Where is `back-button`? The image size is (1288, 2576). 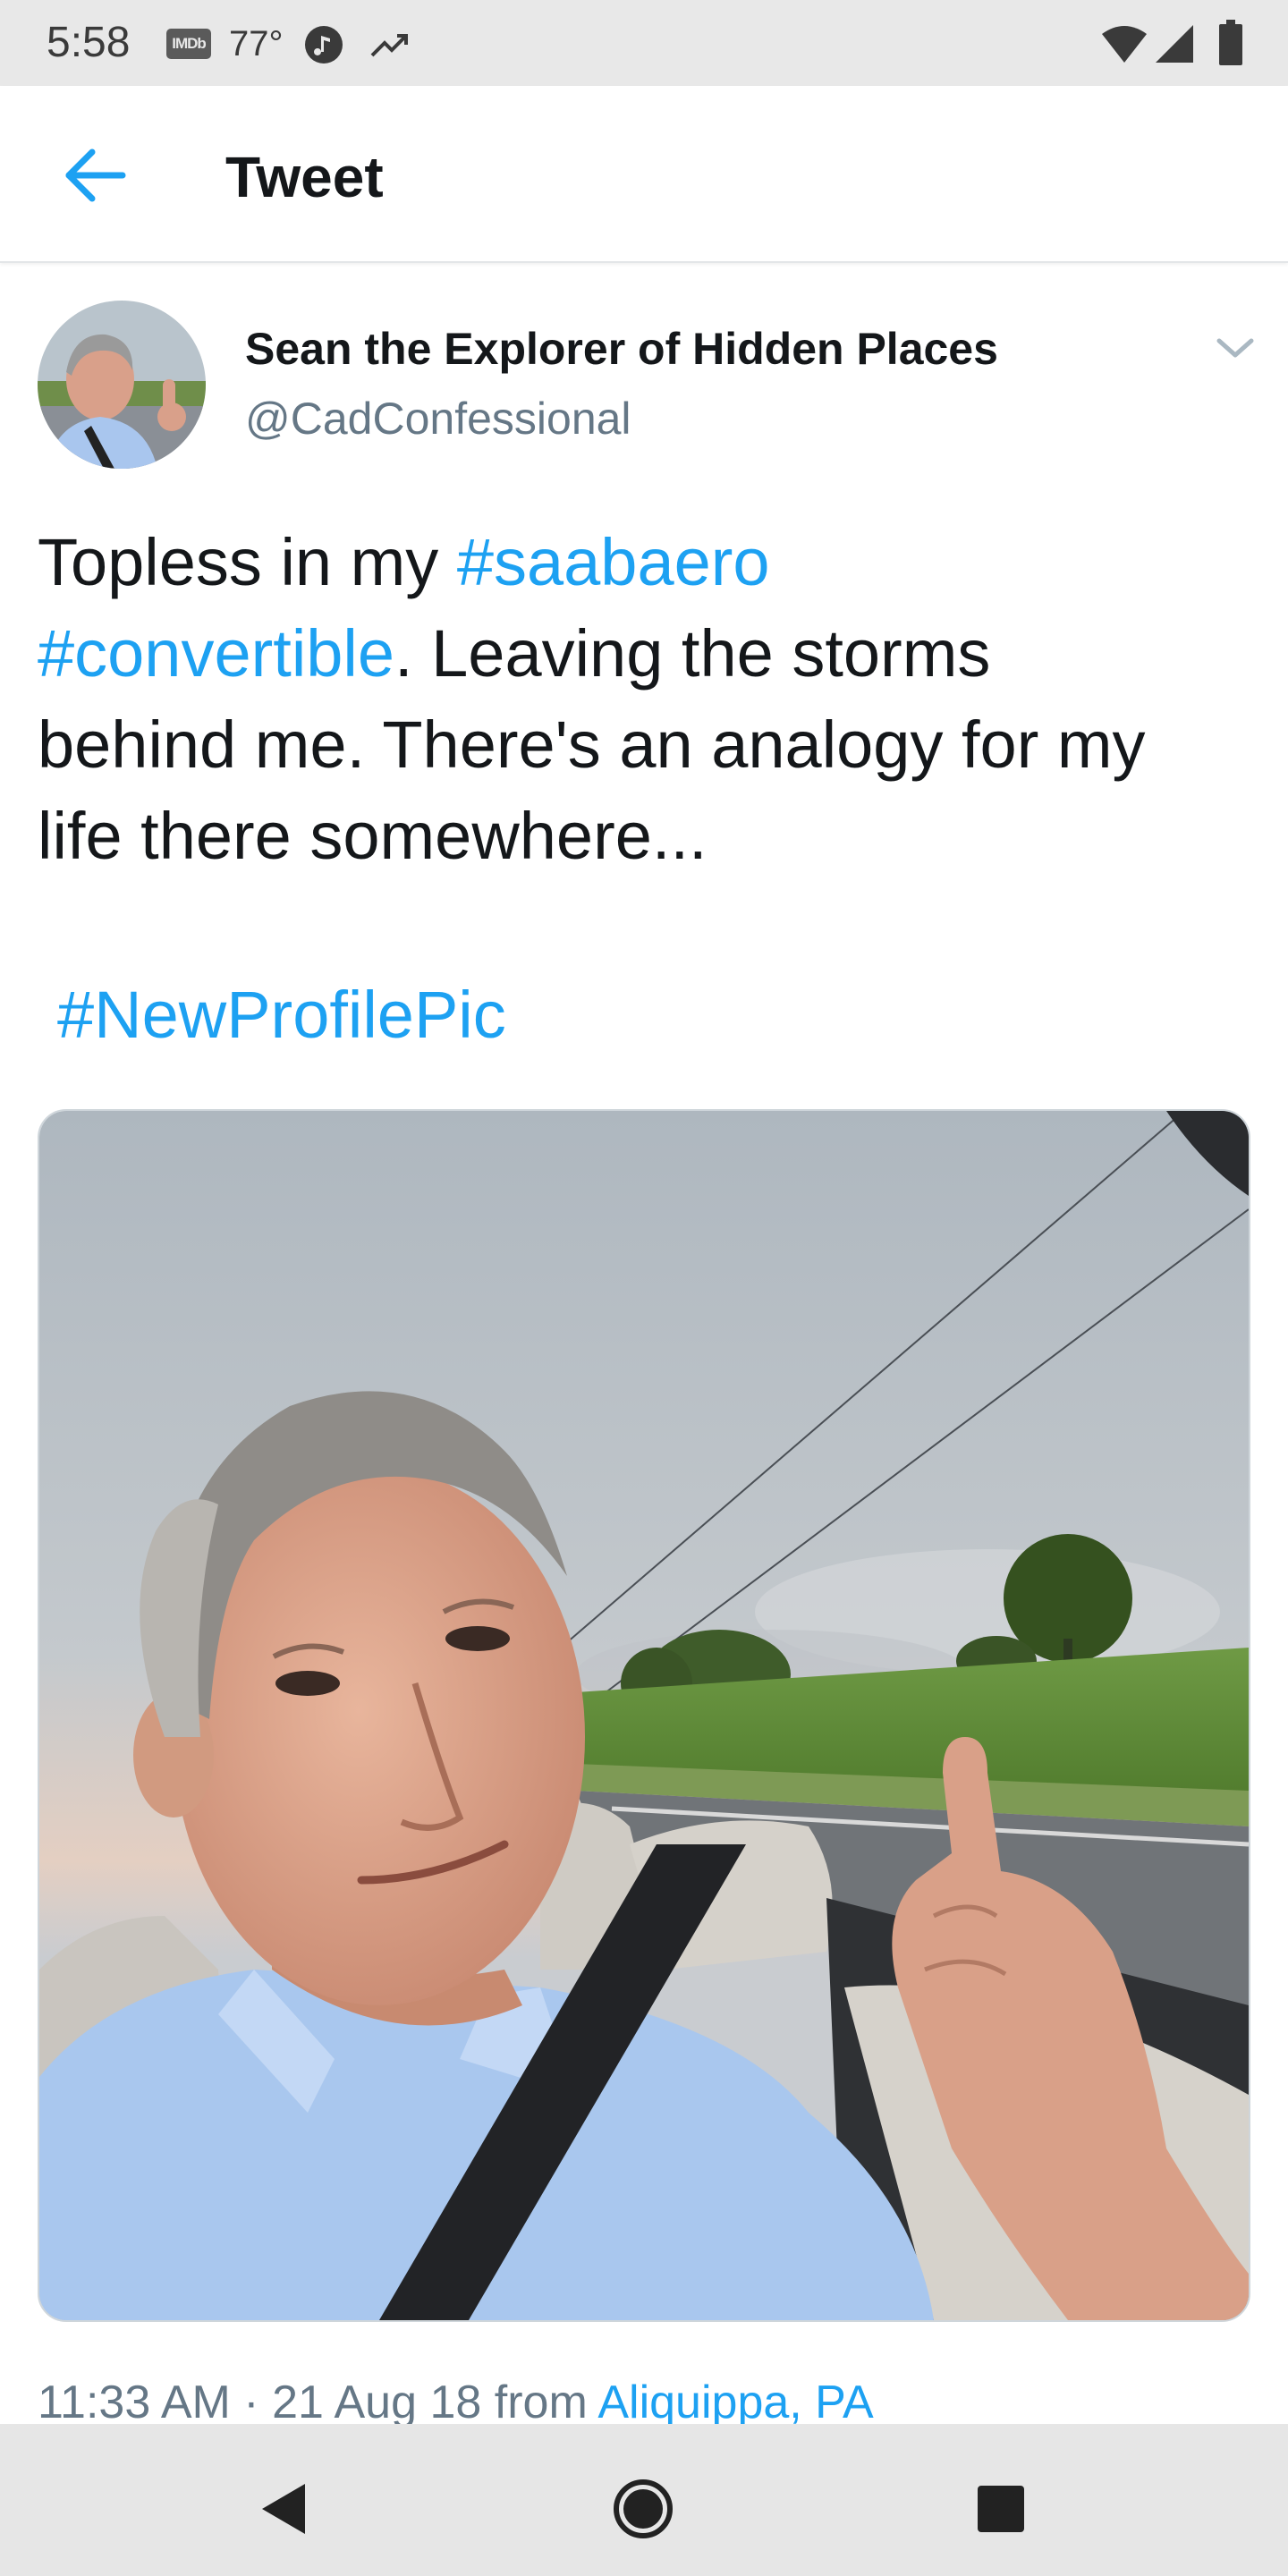 back-button is located at coordinates (94, 175).